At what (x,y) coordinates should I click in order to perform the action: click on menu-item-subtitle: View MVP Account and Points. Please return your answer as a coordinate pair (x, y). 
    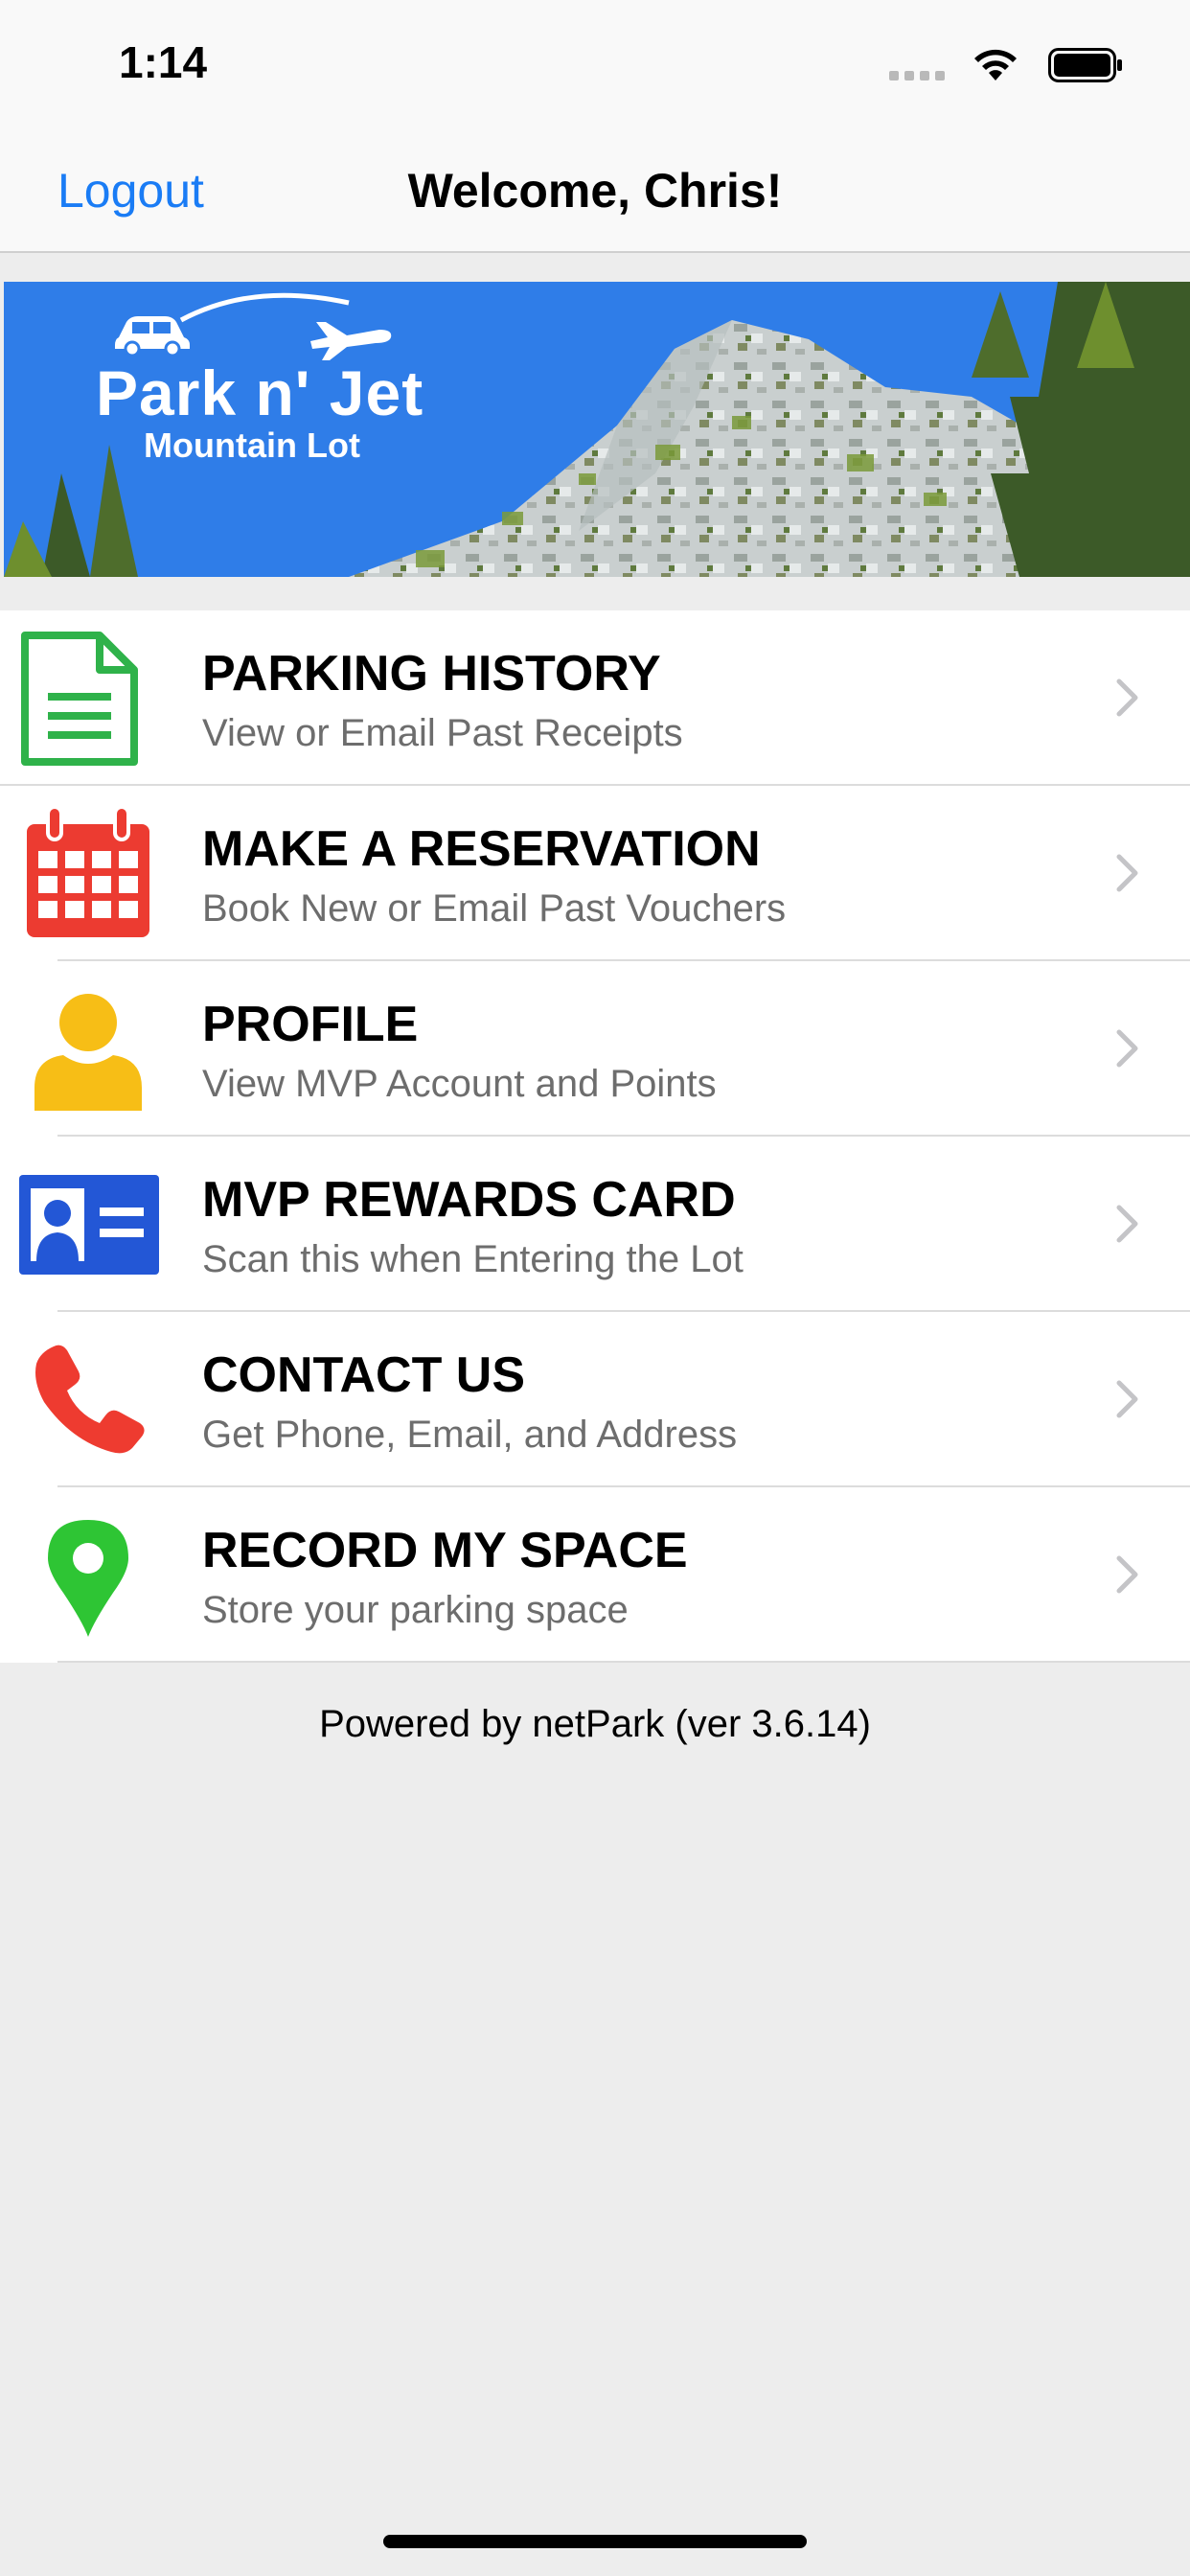
    Looking at the image, I should click on (460, 1084).